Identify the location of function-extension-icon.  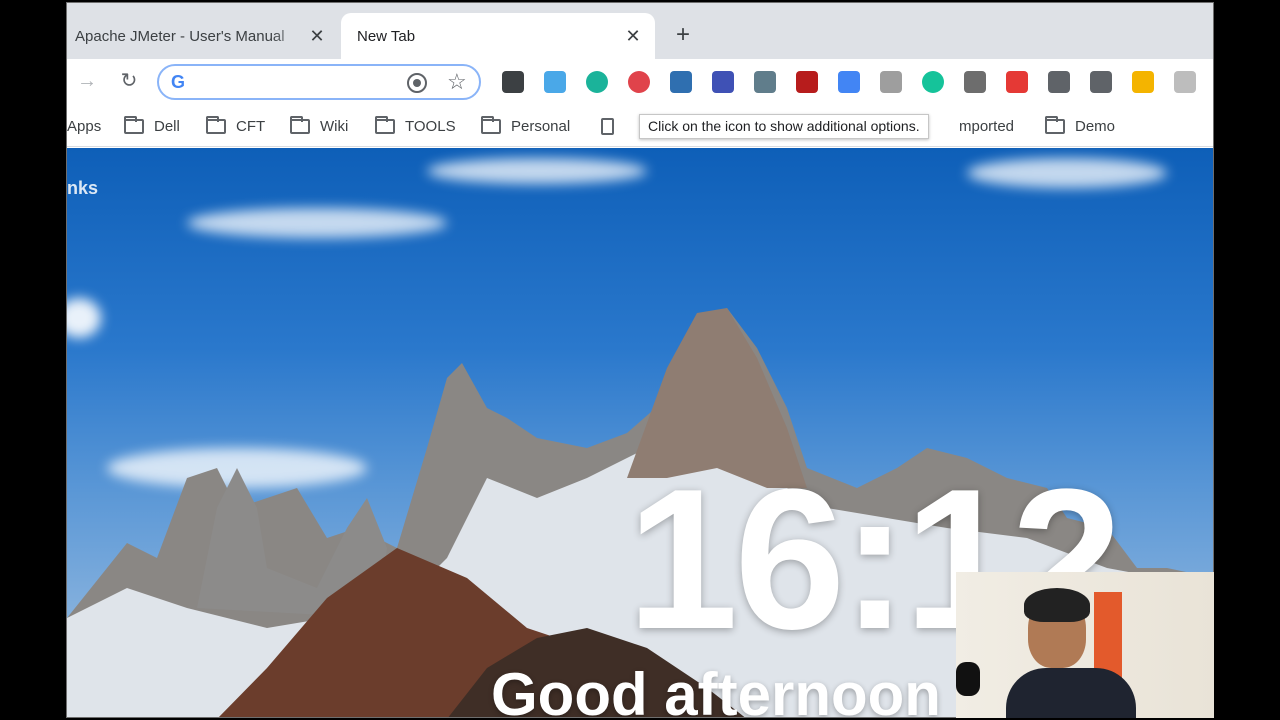
(1059, 82).